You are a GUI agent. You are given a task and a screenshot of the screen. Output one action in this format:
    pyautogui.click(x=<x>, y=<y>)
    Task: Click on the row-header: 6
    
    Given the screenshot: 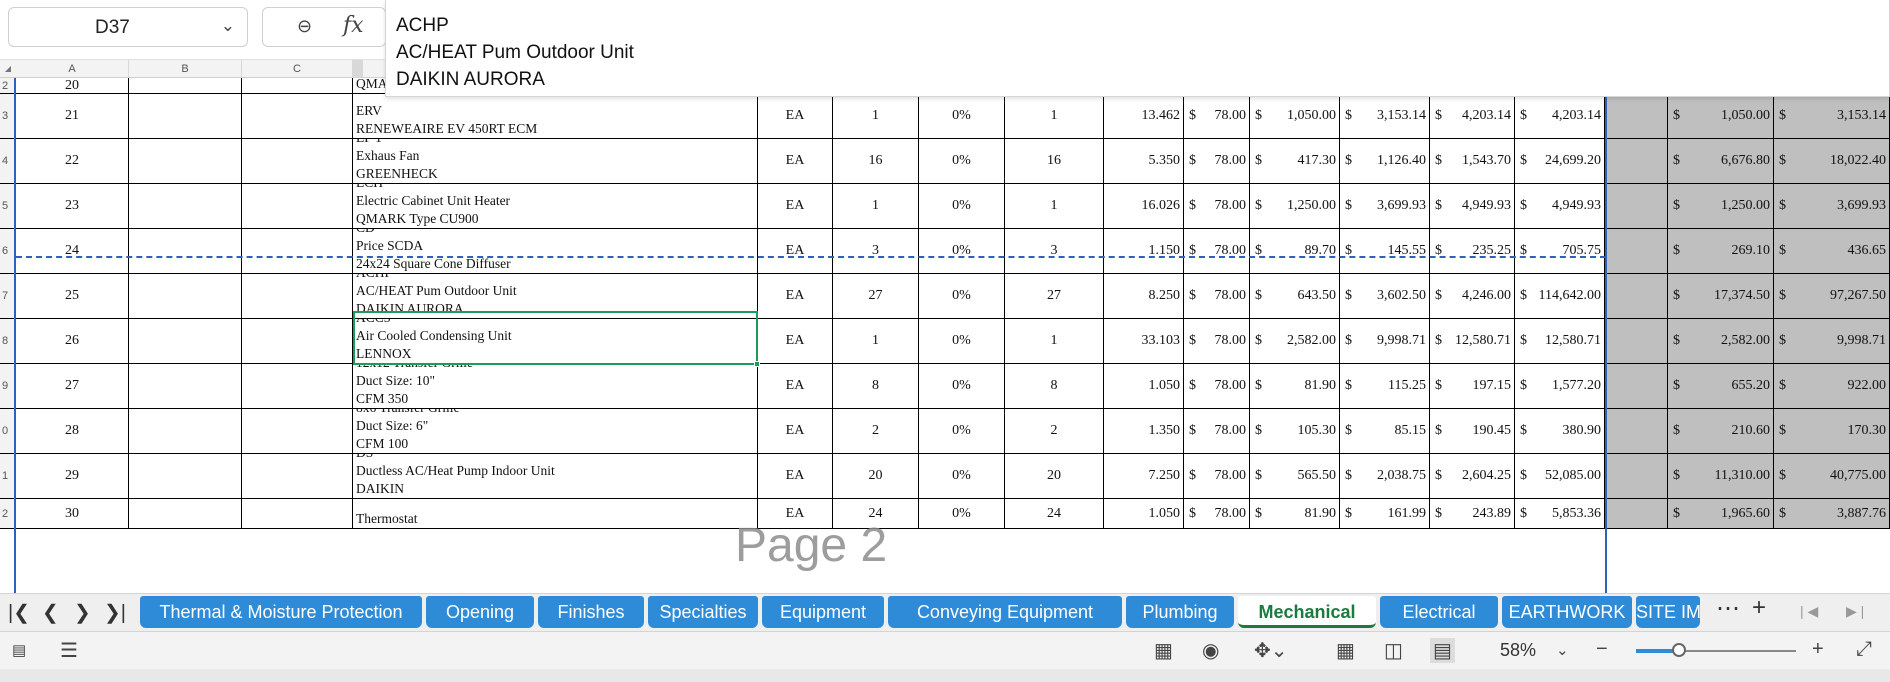 What is the action you would take?
    pyautogui.click(x=7, y=251)
    